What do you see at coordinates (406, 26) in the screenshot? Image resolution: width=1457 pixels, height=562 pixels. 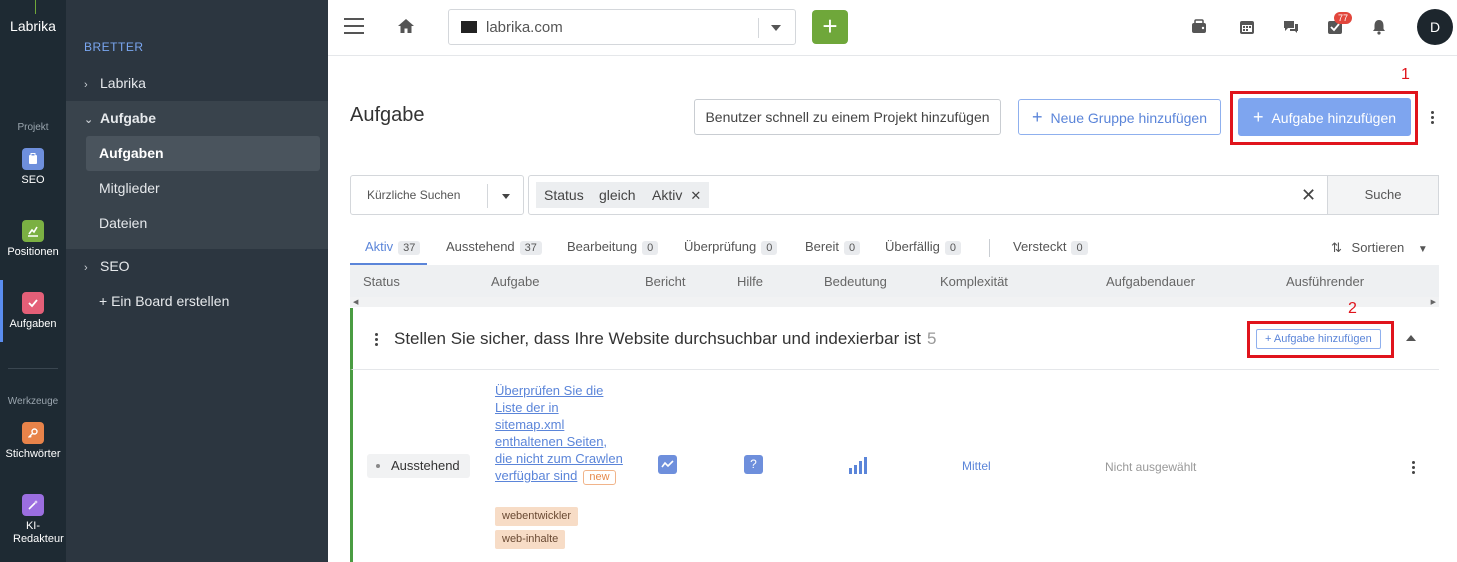 I see `home-icon` at bounding box center [406, 26].